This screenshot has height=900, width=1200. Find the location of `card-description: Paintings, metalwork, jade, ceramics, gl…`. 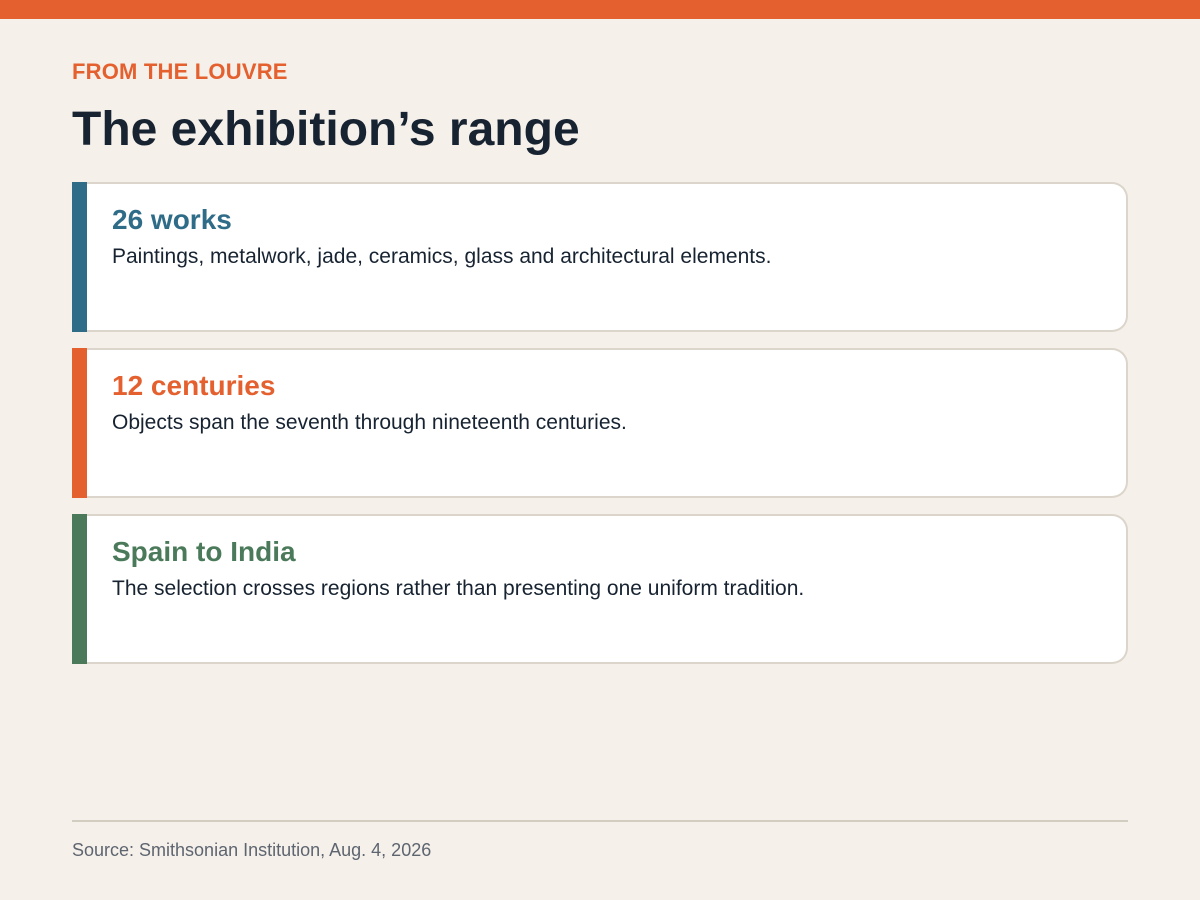

card-description: Paintings, metalwork, jade, ceramics, gl… is located at coordinates (442, 256).